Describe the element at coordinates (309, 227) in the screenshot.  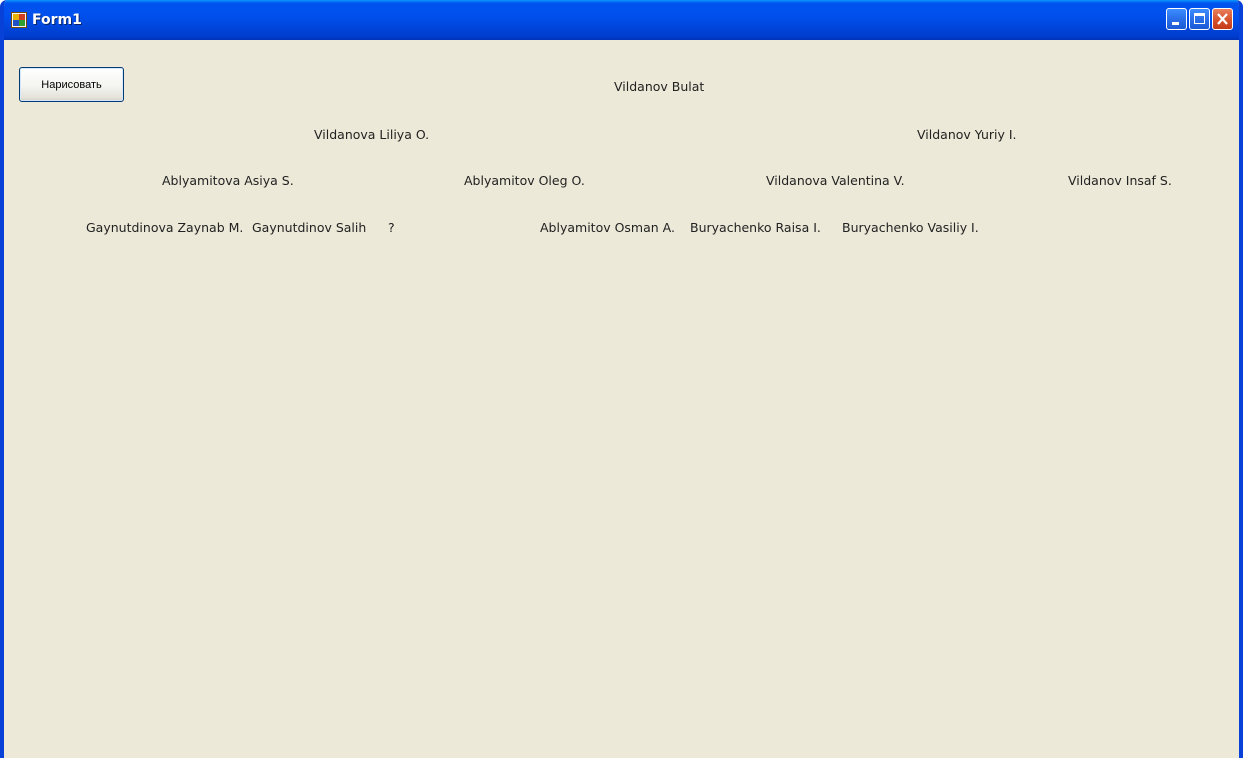
I see `person-name: Gaynutdinov Salih` at that location.